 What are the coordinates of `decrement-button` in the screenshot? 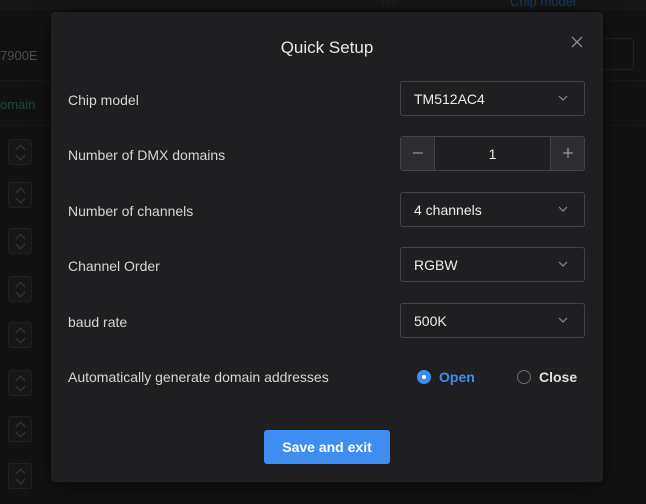 It's located at (418, 153).